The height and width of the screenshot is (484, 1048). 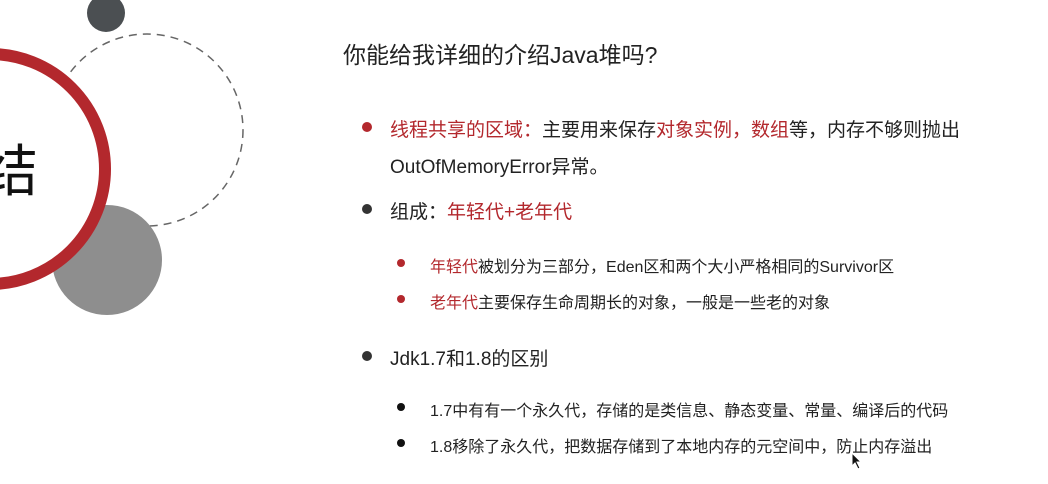 I want to click on section-label: 结, so click(x=19, y=171).